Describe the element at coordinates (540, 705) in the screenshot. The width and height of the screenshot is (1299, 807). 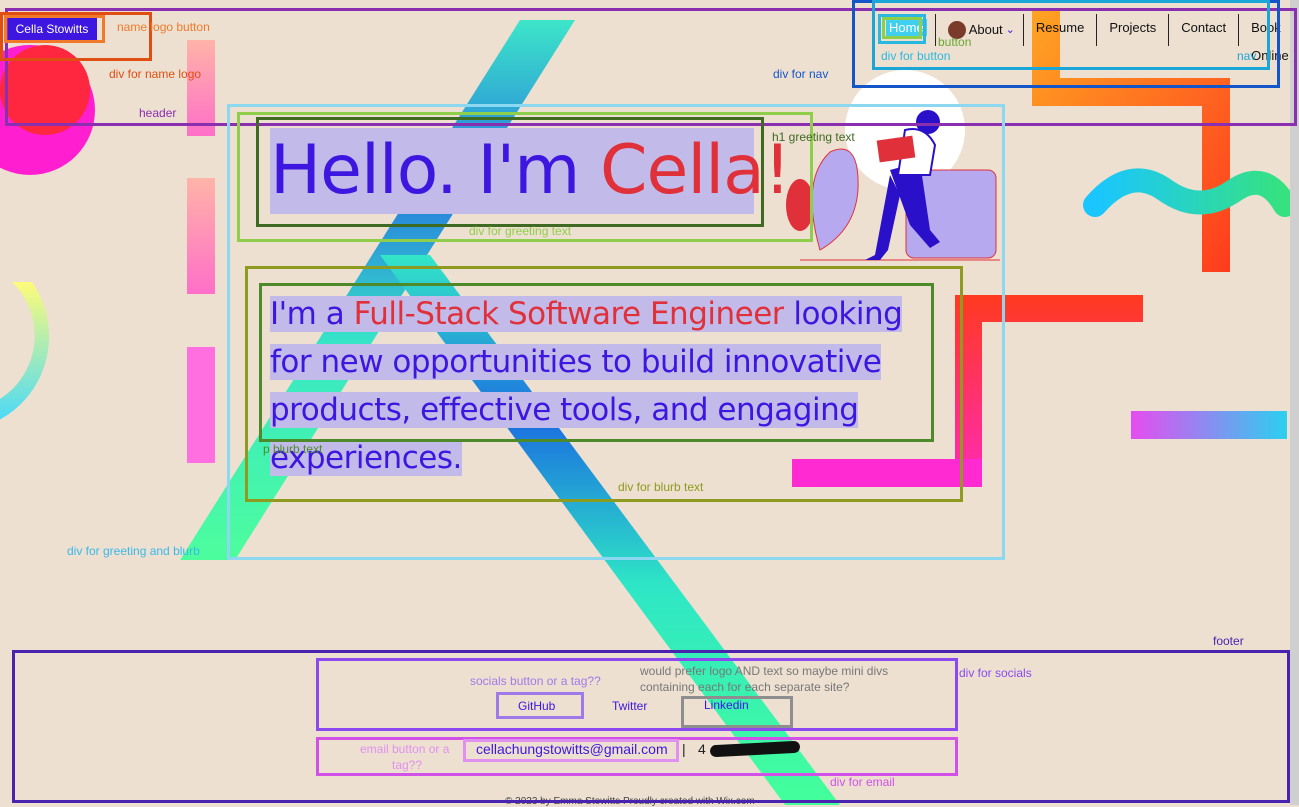
I see `github-button-outline` at that location.